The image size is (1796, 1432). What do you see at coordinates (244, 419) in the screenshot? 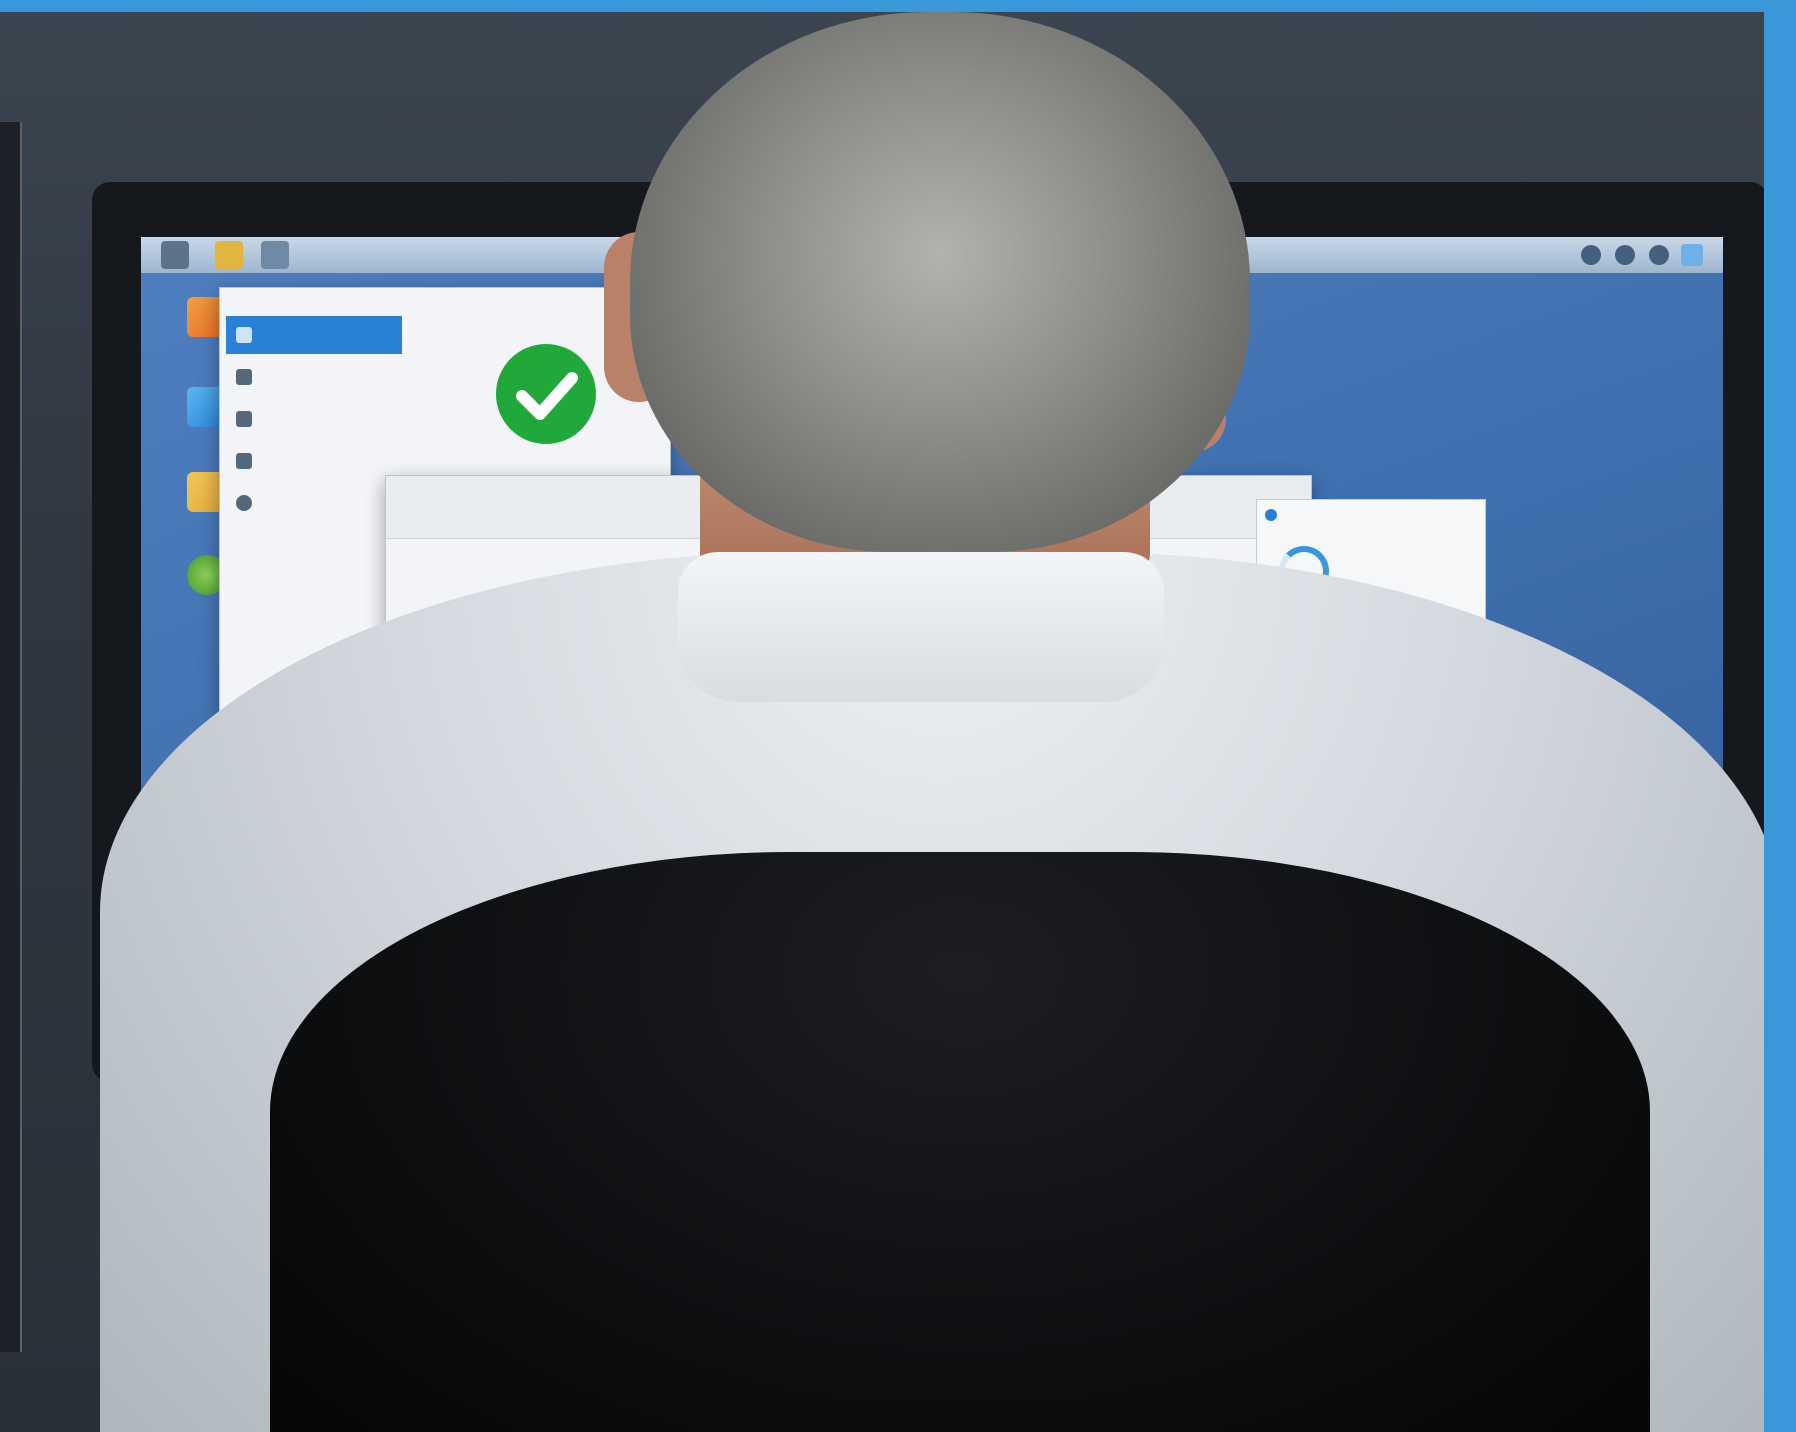
I see `document-icon` at bounding box center [244, 419].